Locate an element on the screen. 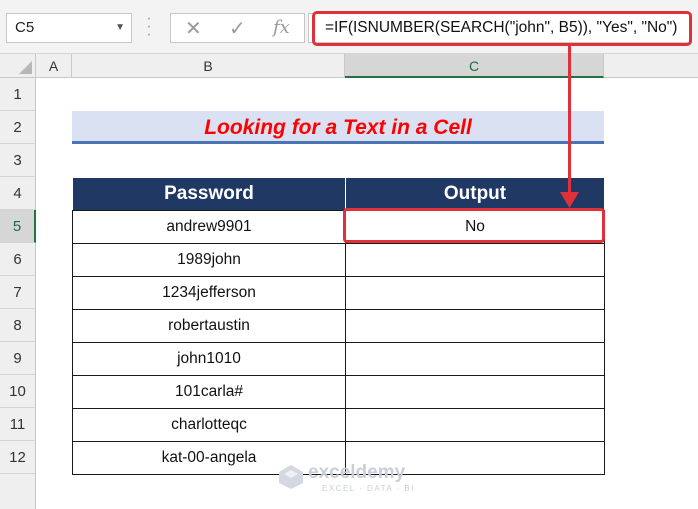  row-header-9: 9 is located at coordinates (18, 358).